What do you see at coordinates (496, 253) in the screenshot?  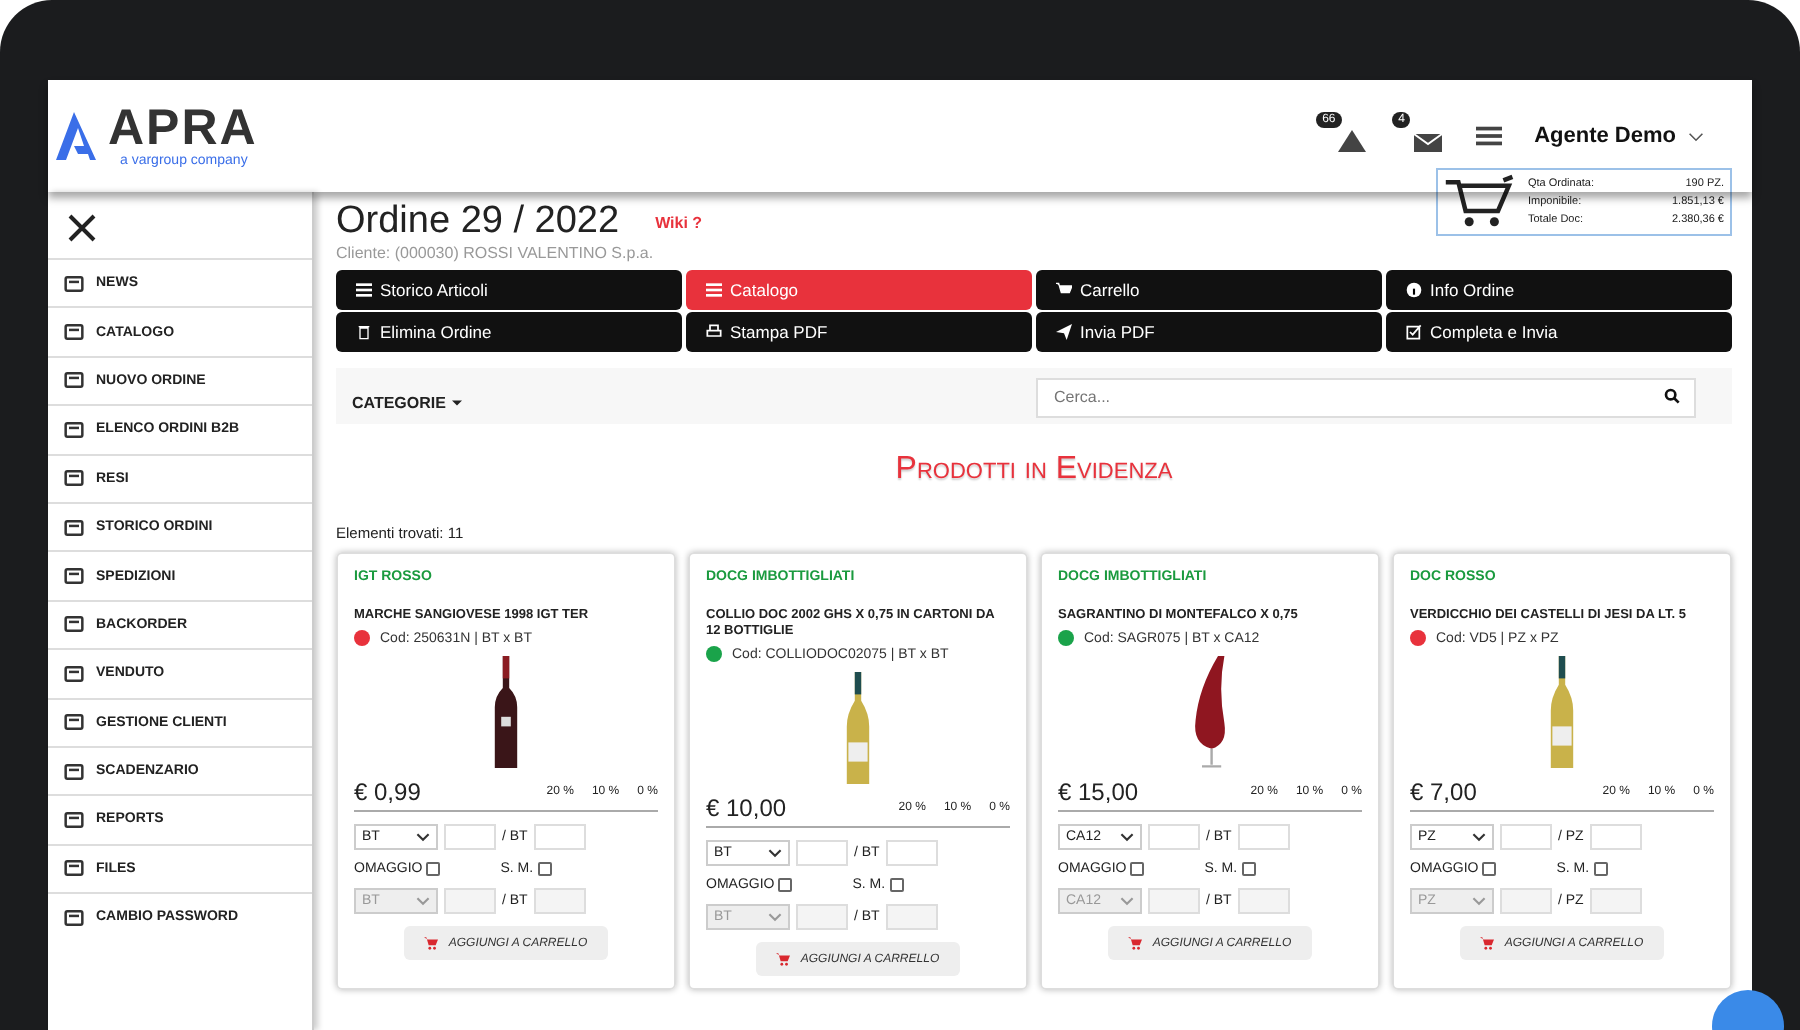 I see `customer-text: Cliente: (000030) ROSSI VALENTINO S.p.a.` at bounding box center [496, 253].